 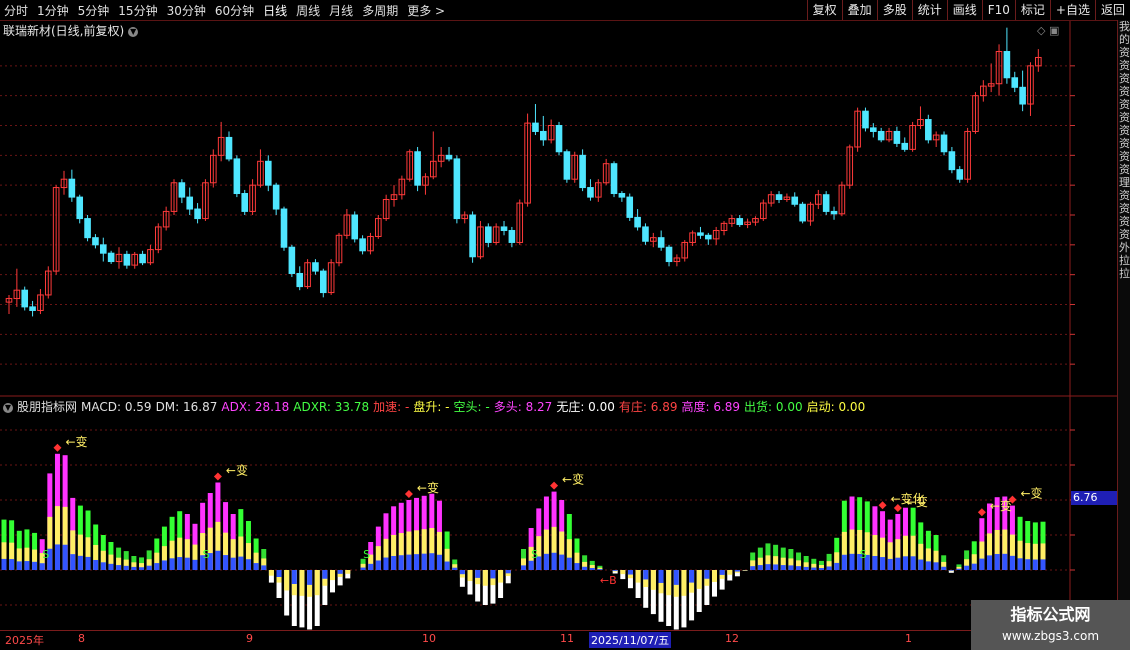 I want to click on toolbar-button: F10, so click(x=998, y=10).